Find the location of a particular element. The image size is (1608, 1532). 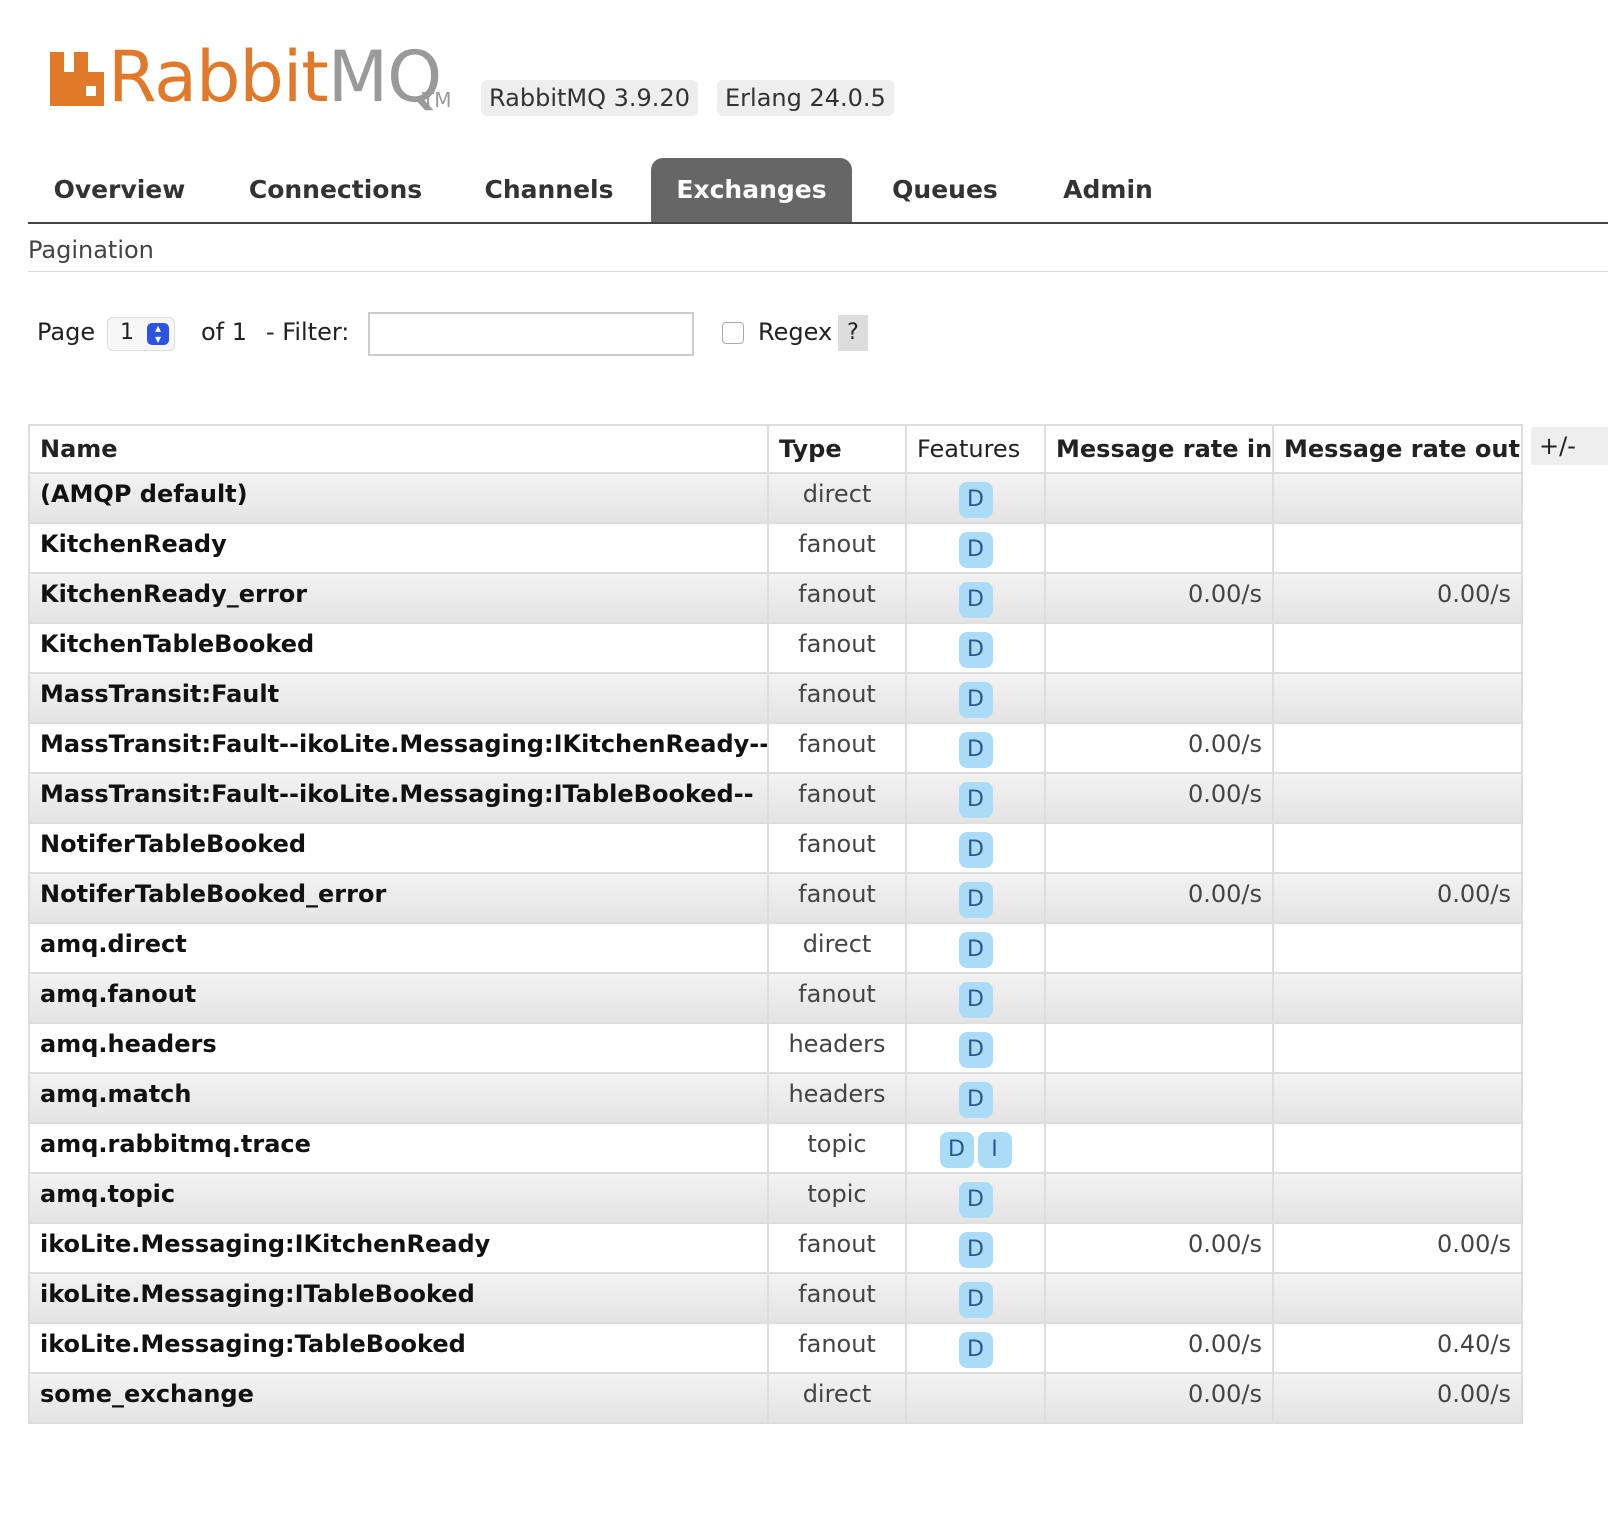

table-row: ikoLite.Messaging:ITableBooked fanout D is located at coordinates (775, 1298).